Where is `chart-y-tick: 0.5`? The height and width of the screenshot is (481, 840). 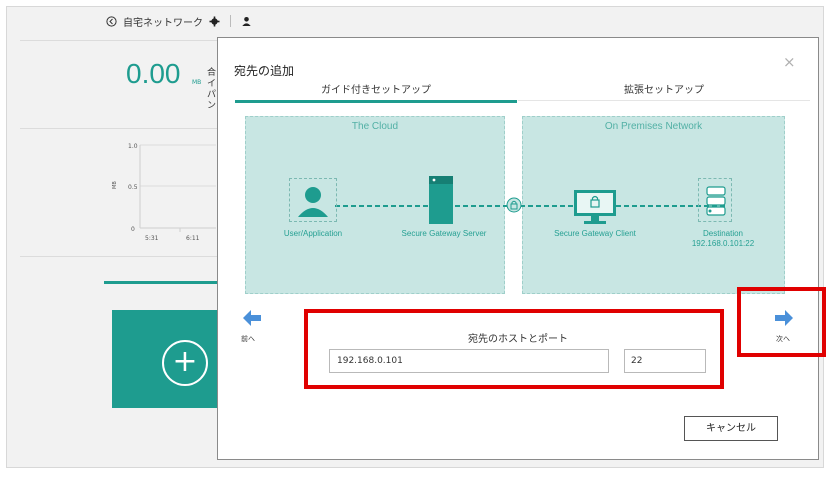 chart-y-tick: 0.5 is located at coordinates (133, 187).